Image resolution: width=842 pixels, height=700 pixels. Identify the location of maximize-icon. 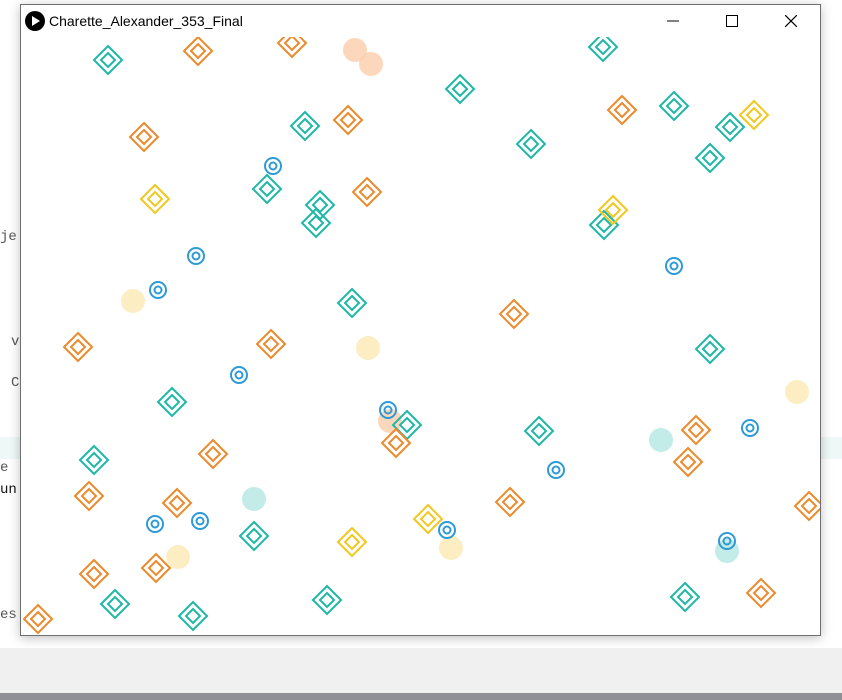
(732, 20).